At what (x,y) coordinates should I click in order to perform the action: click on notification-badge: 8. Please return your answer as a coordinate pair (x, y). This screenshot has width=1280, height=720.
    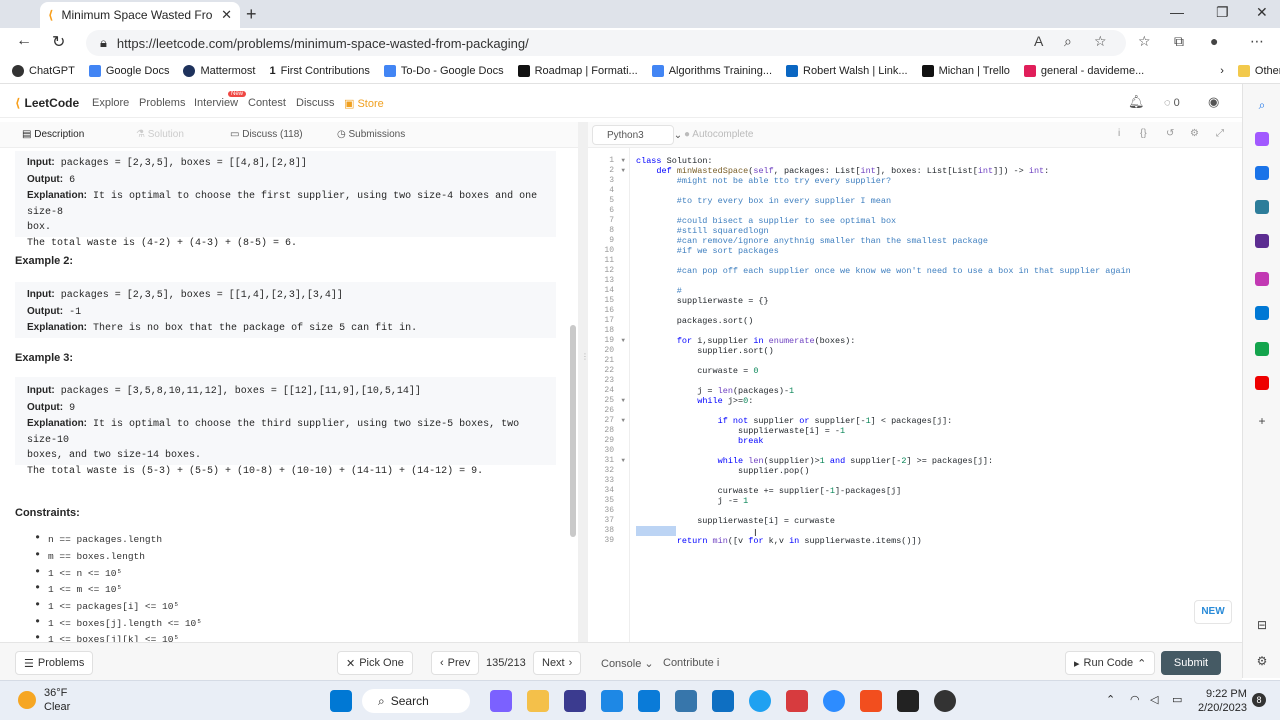
    Looking at the image, I should click on (1259, 700).